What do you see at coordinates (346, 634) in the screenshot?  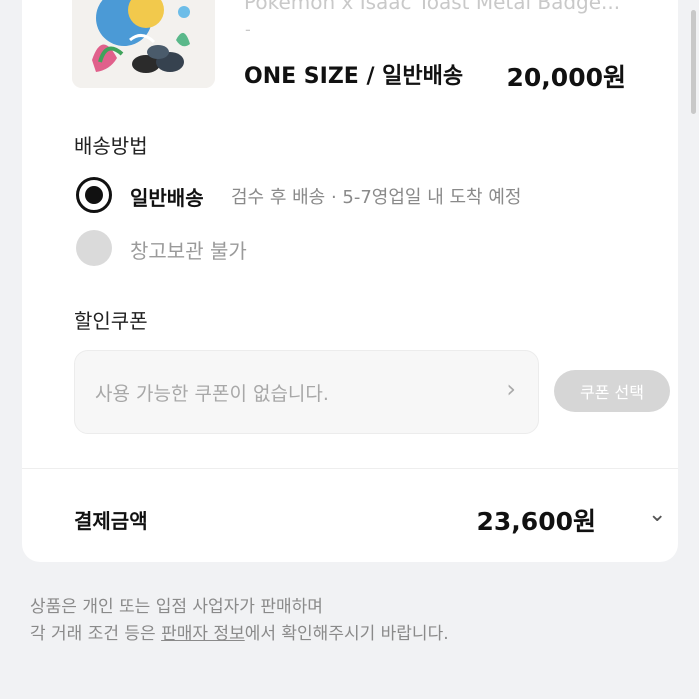 I see `seller-notice-suffix: 에서 확인해주시기 바랍니다.` at bounding box center [346, 634].